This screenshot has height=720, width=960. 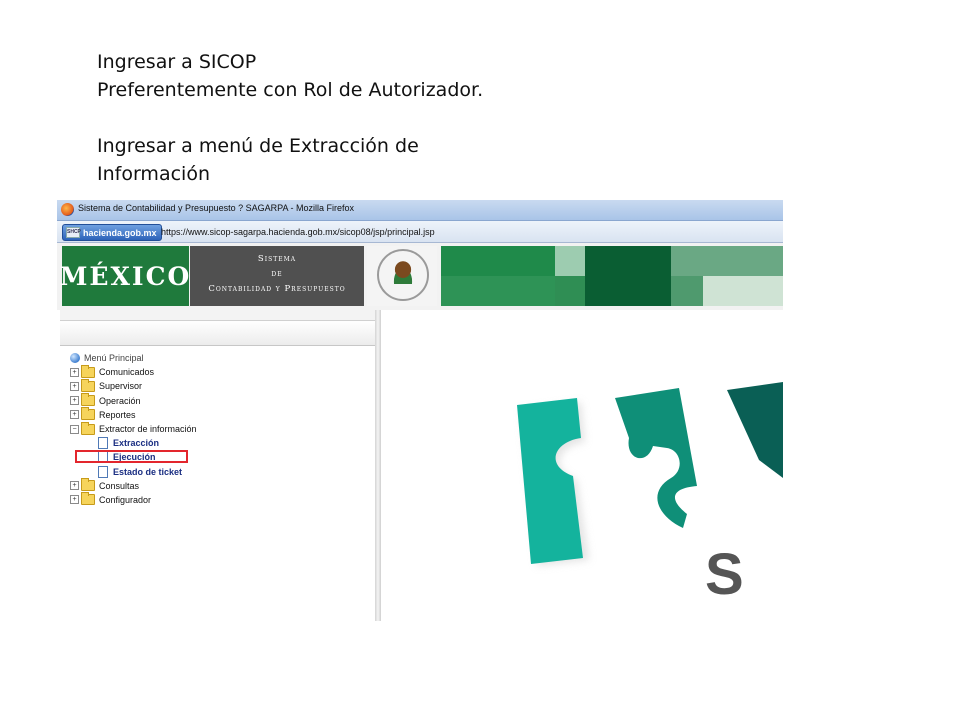 I want to click on menu-item-label: Supervisor, so click(x=121, y=386).